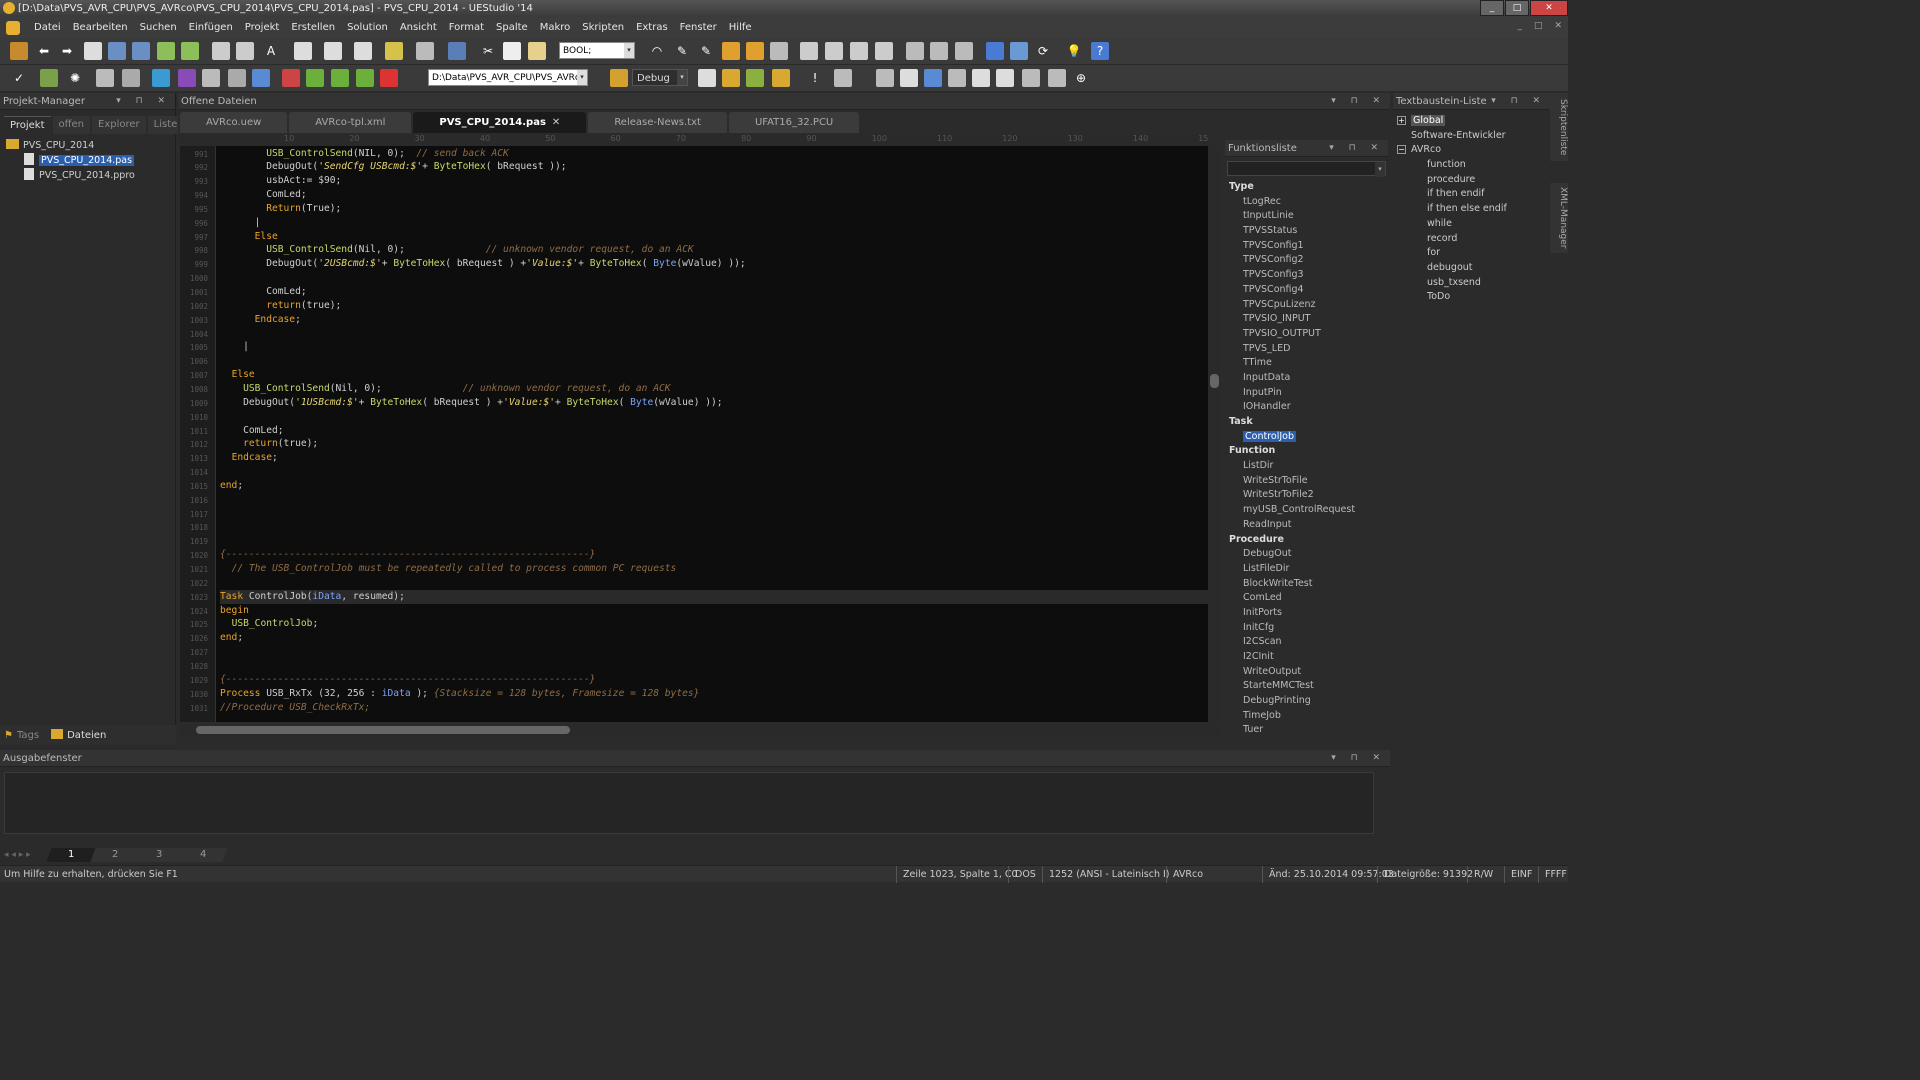  Describe the element at coordinates (93, 51) in the screenshot. I see `new-file-icon` at that location.